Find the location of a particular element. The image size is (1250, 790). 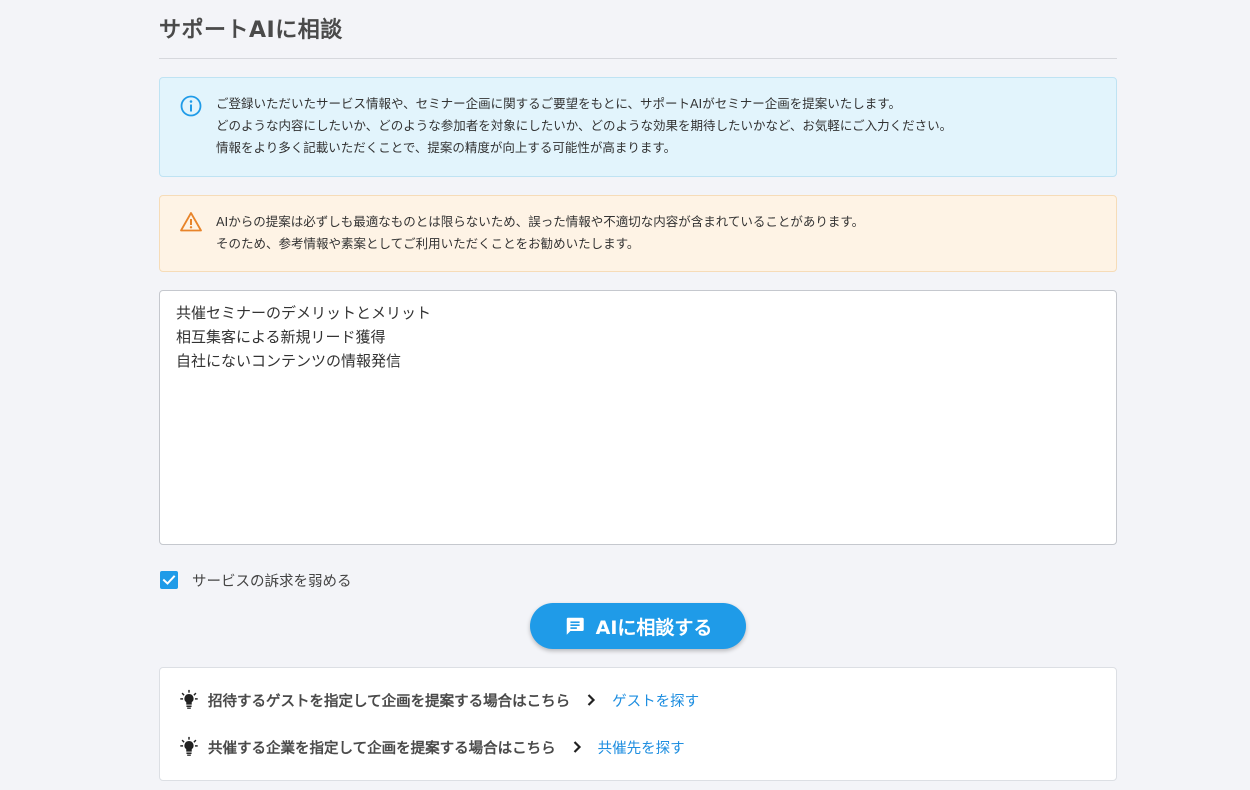

prompt-text-line: 自社にないコンテンツの情報発信 is located at coordinates (289, 361).